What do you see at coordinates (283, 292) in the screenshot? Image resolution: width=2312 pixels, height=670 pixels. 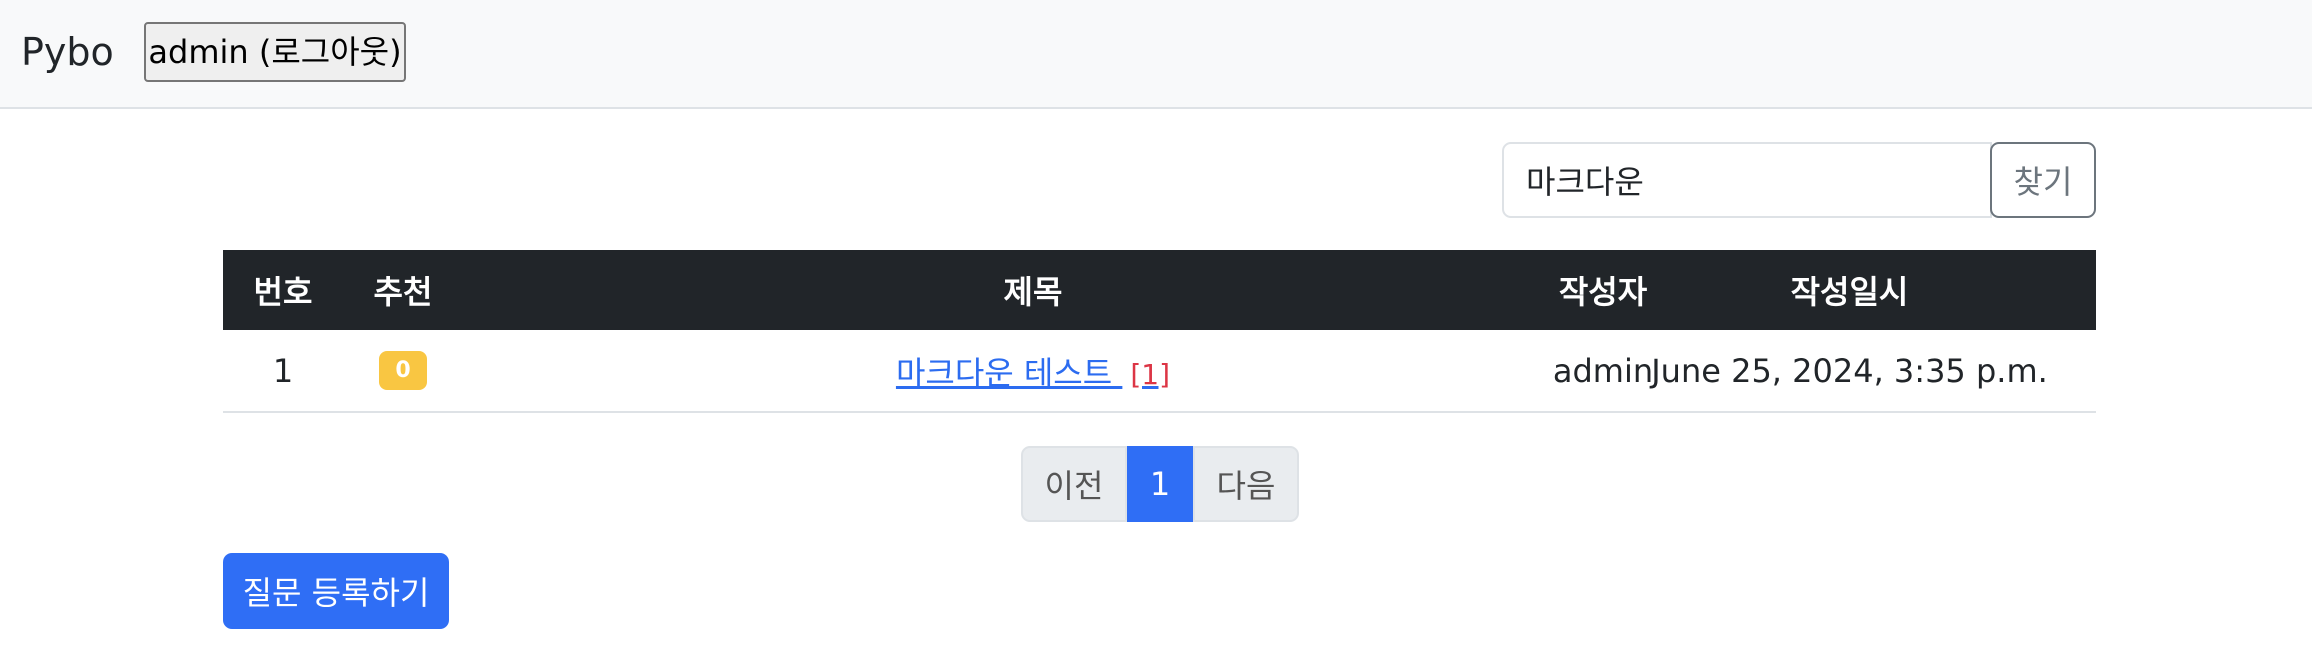 I see `header-number: 번호` at bounding box center [283, 292].